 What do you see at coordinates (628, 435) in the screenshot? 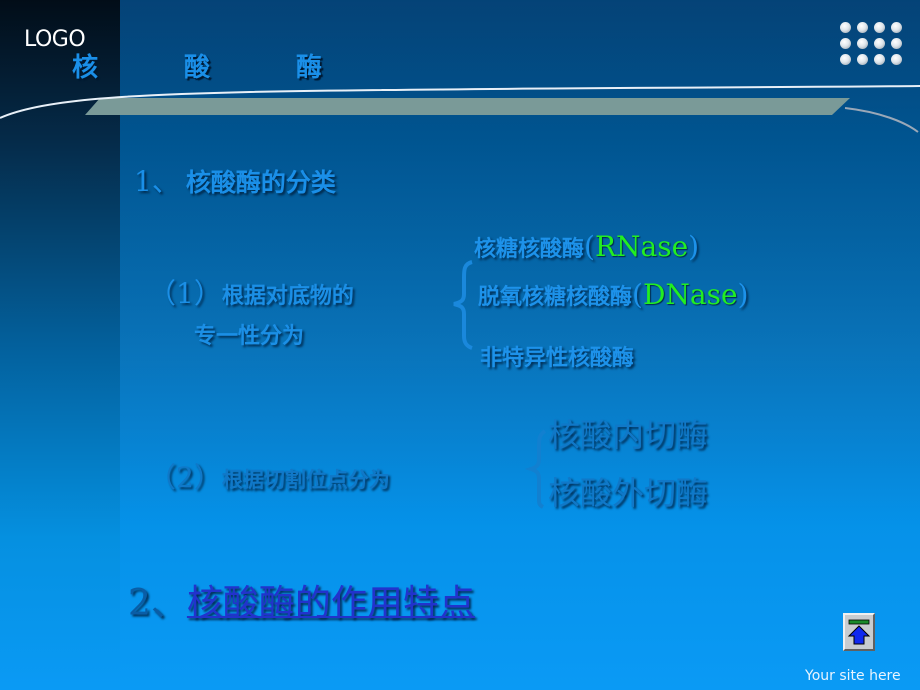
I see `item-endonuclease: 核酸内切酶` at bounding box center [628, 435].